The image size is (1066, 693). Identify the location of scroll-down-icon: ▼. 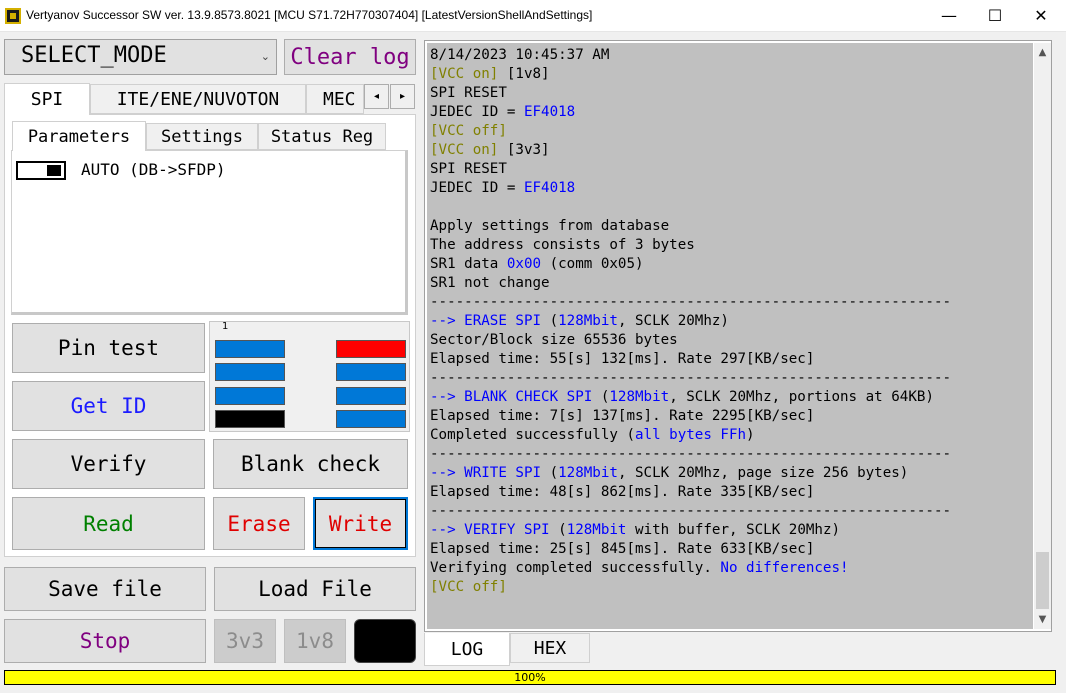
(1042, 619).